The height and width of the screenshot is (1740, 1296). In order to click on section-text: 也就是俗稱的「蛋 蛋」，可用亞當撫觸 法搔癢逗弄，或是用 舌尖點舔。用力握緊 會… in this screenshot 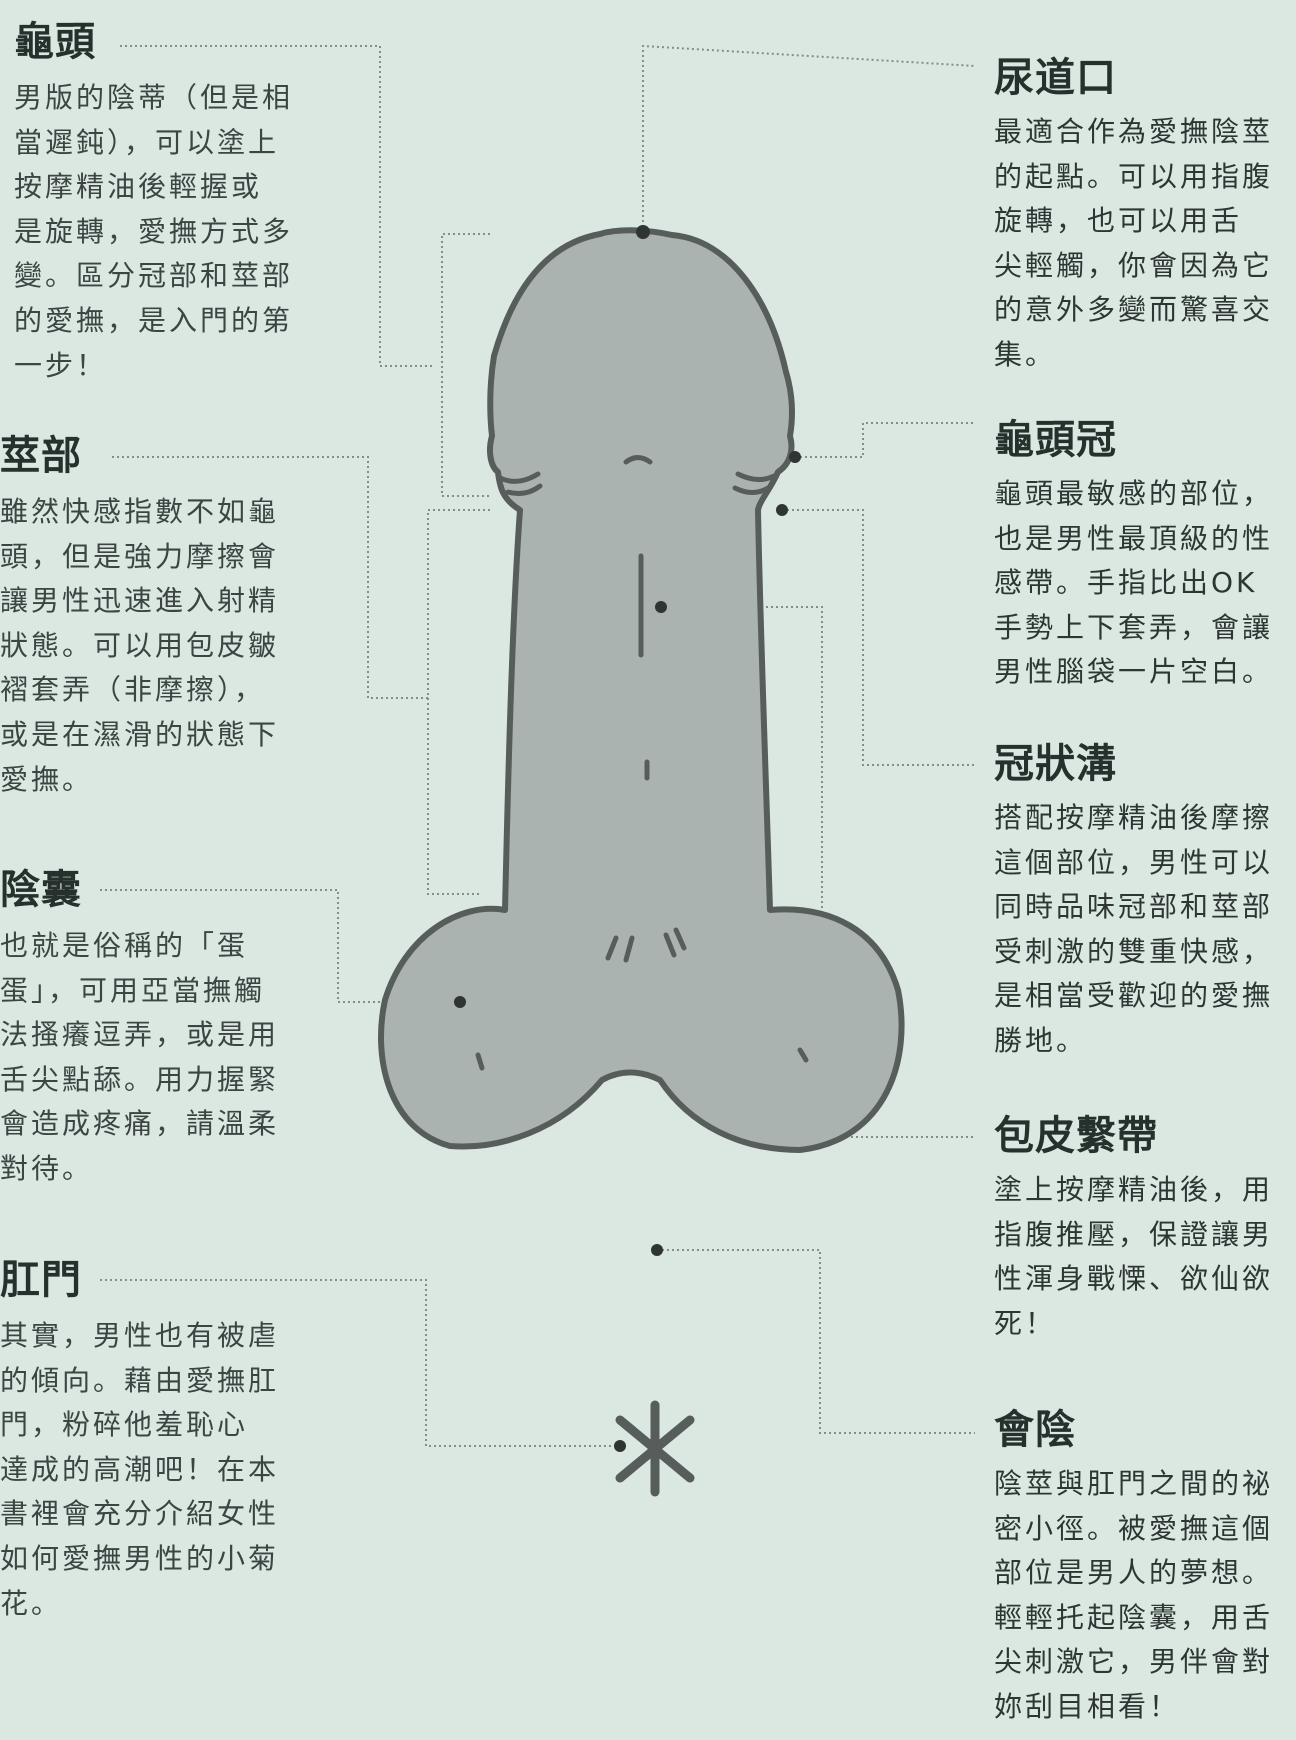, I will do `click(140, 1057)`.